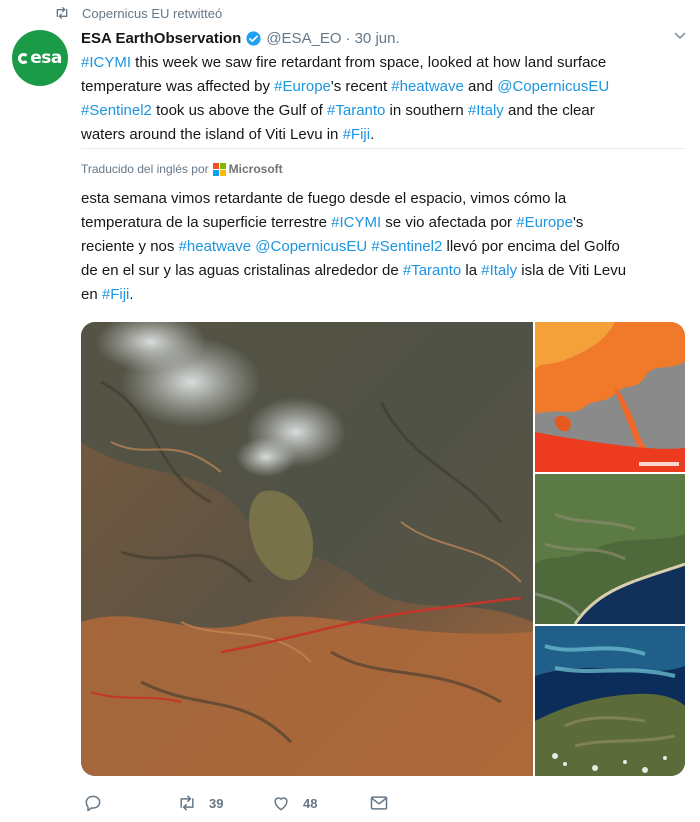  What do you see at coordinates (471, 270) in the screenshot?
I see `text-segment: la` at bounding box center [471, 270].